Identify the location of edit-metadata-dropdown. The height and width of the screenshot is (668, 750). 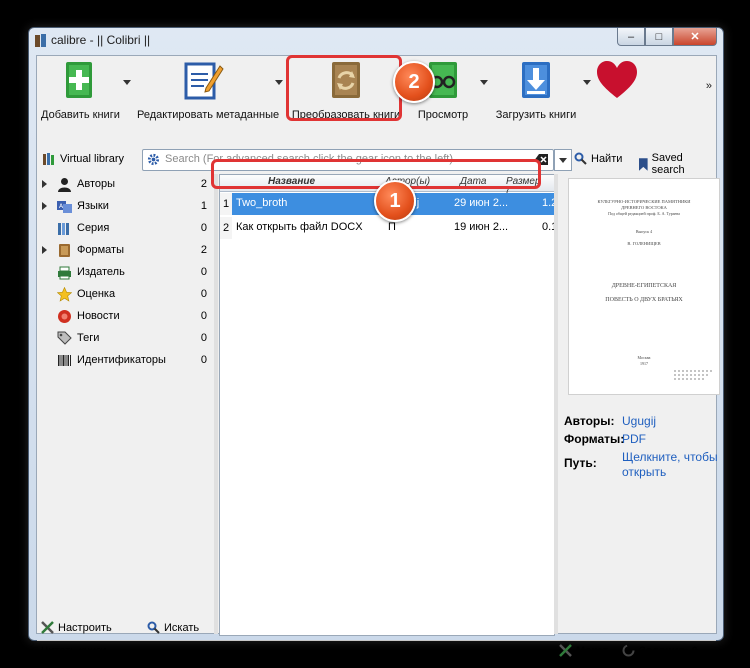
(279, 82).